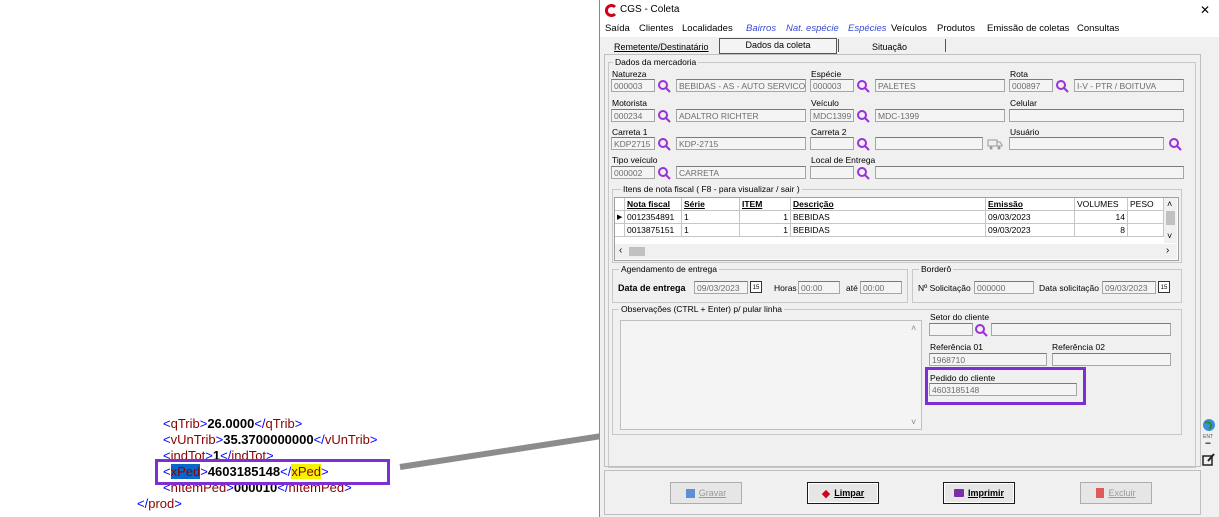  What do you see at coordinates (652, 288) in the screenshot?
I see `label-data-entrega: Data de entrega` at bounding box center [652, 288].